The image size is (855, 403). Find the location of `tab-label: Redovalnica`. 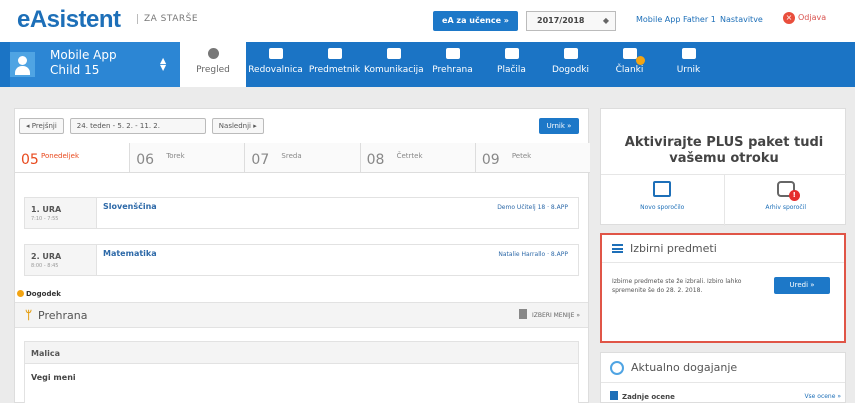

tab-label: Redovalnica is located at coordinates (275, 70).